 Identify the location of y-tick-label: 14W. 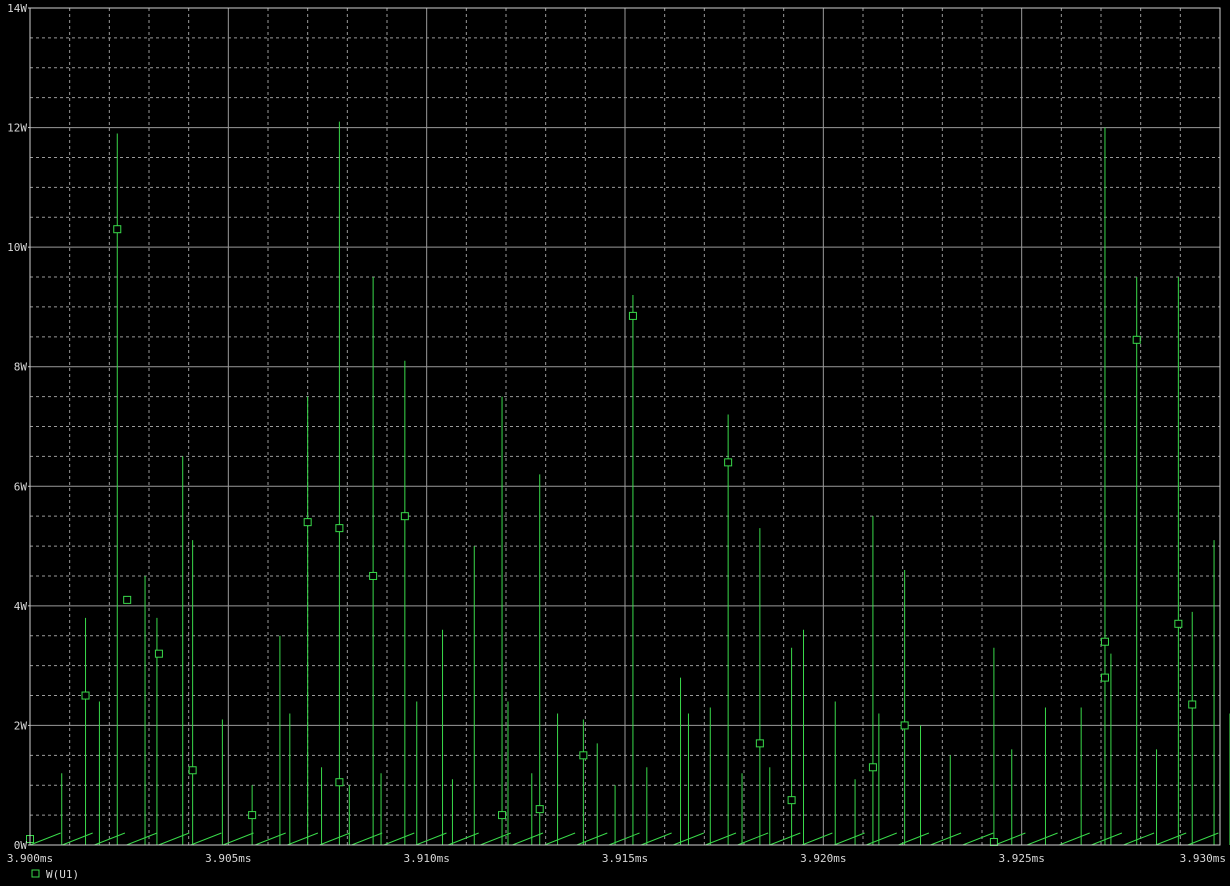
(17, 8).